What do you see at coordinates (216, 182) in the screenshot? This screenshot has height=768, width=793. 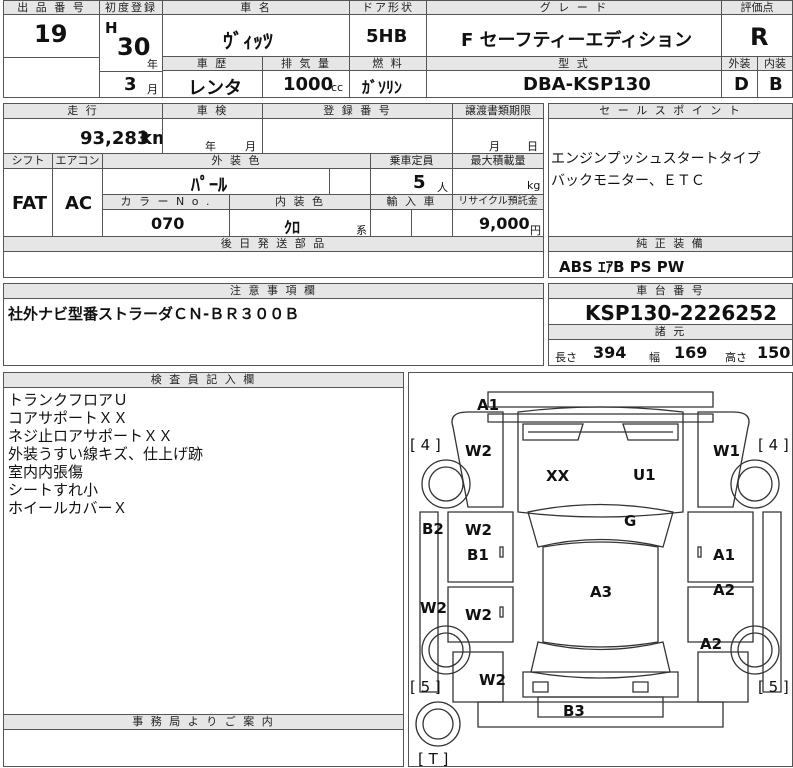 I see `ext-color-cell: ﾊﾟｰﾙ` at bounding box center [216, 182].